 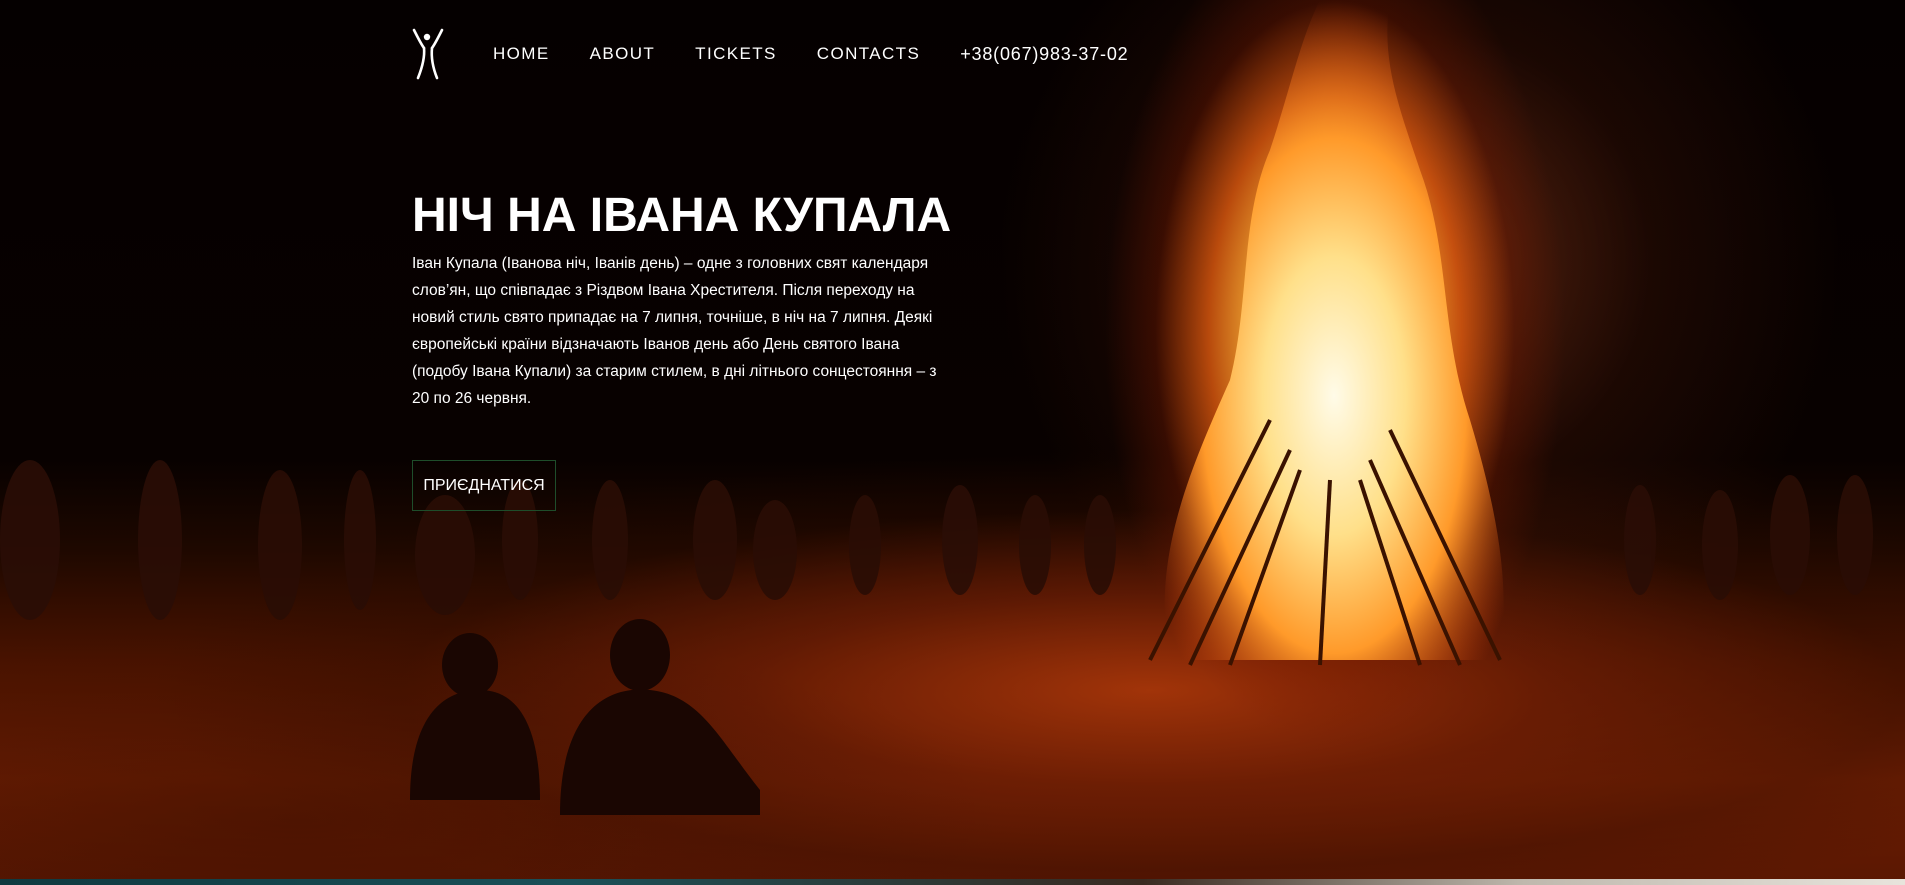 What do you see at coordinates (428, 54) in the screenshot?
I see `human-figure-logo-icon` at bounding box center [428, 54].